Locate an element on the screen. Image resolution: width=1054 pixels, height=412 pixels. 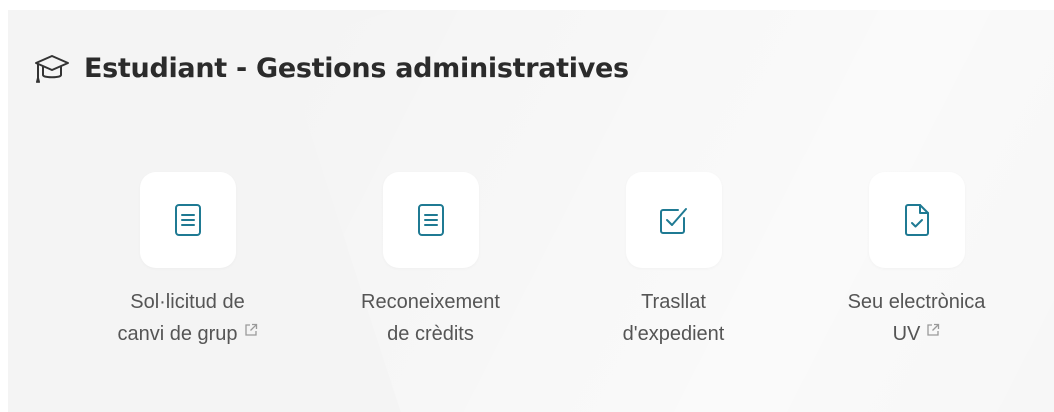
shortcut-label: Sol·licitud de canvi de grup is located at coordinates (187, 318).